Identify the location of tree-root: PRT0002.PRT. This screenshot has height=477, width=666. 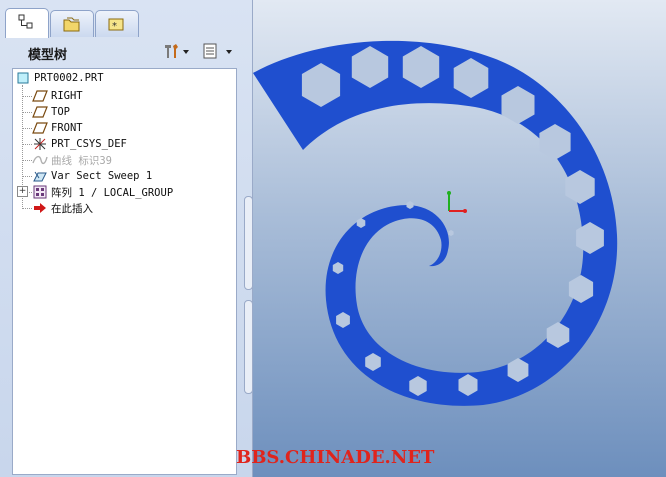
(59, 78).